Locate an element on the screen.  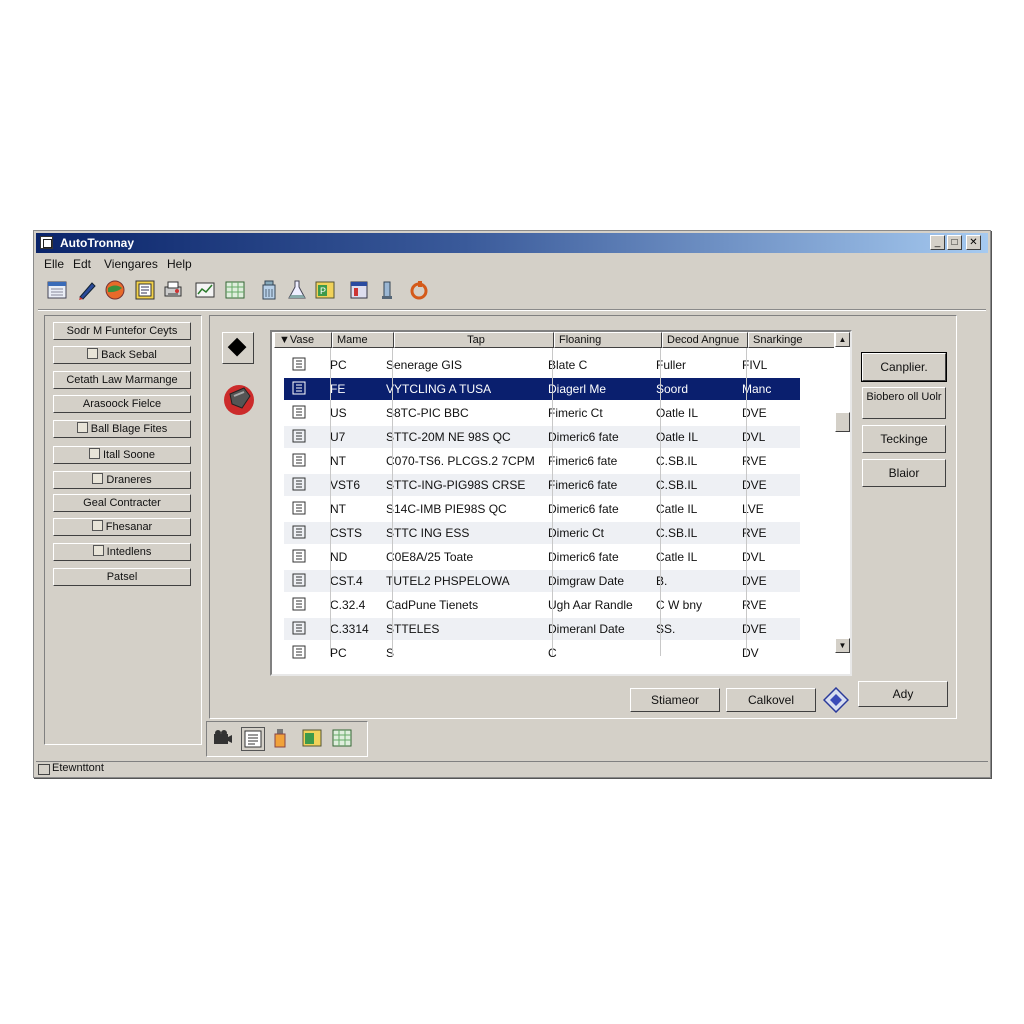
publisher-icon: P is located at coordinates (325, 290).